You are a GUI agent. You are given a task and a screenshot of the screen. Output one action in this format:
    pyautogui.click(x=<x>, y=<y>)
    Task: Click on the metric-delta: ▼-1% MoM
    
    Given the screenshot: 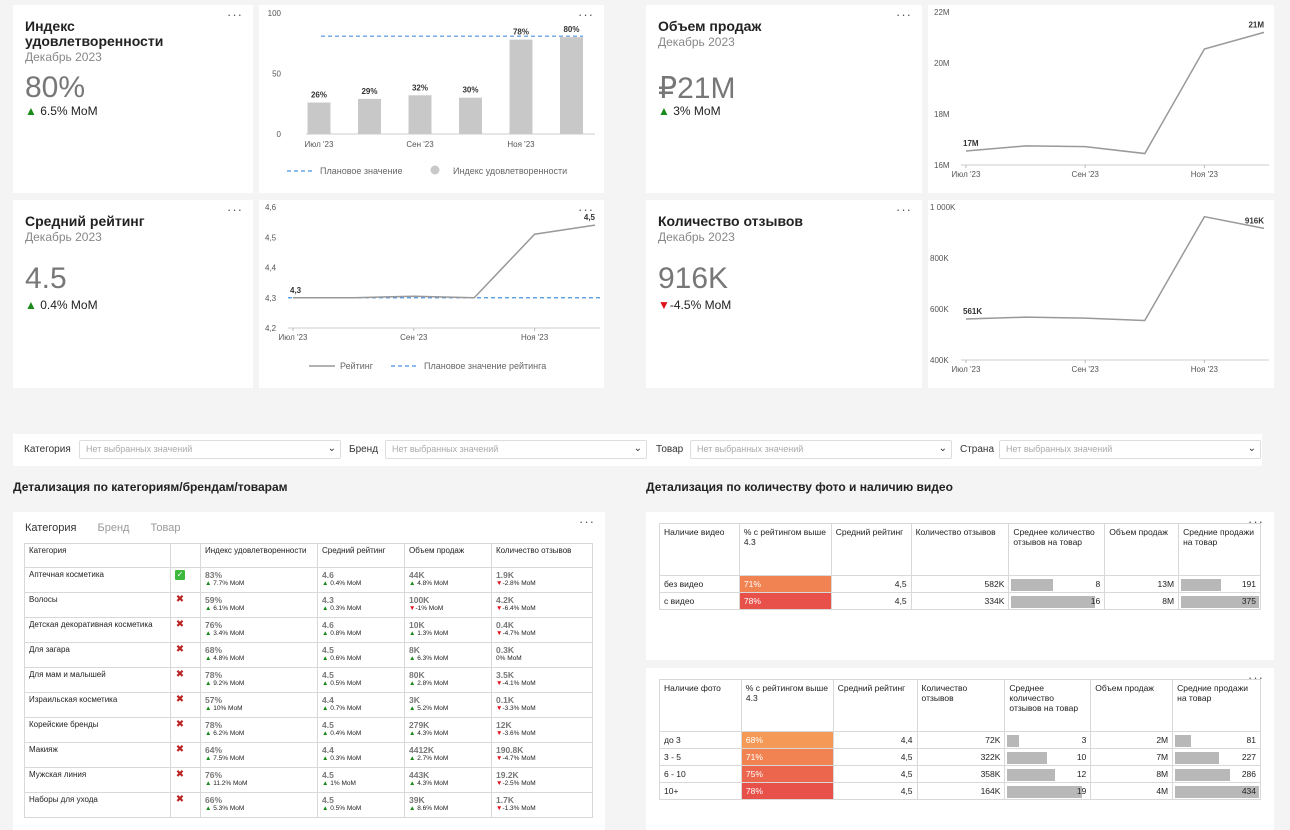 What is the action you would take?
    pyautogui.click(x=426, y=608)
    